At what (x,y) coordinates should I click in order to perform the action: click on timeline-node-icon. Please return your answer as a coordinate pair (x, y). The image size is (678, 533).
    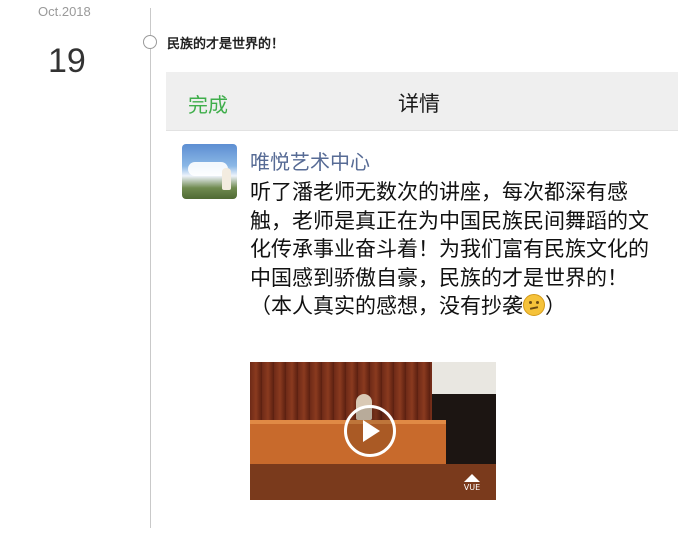
    Looking at the image, I should click on (150, 42).